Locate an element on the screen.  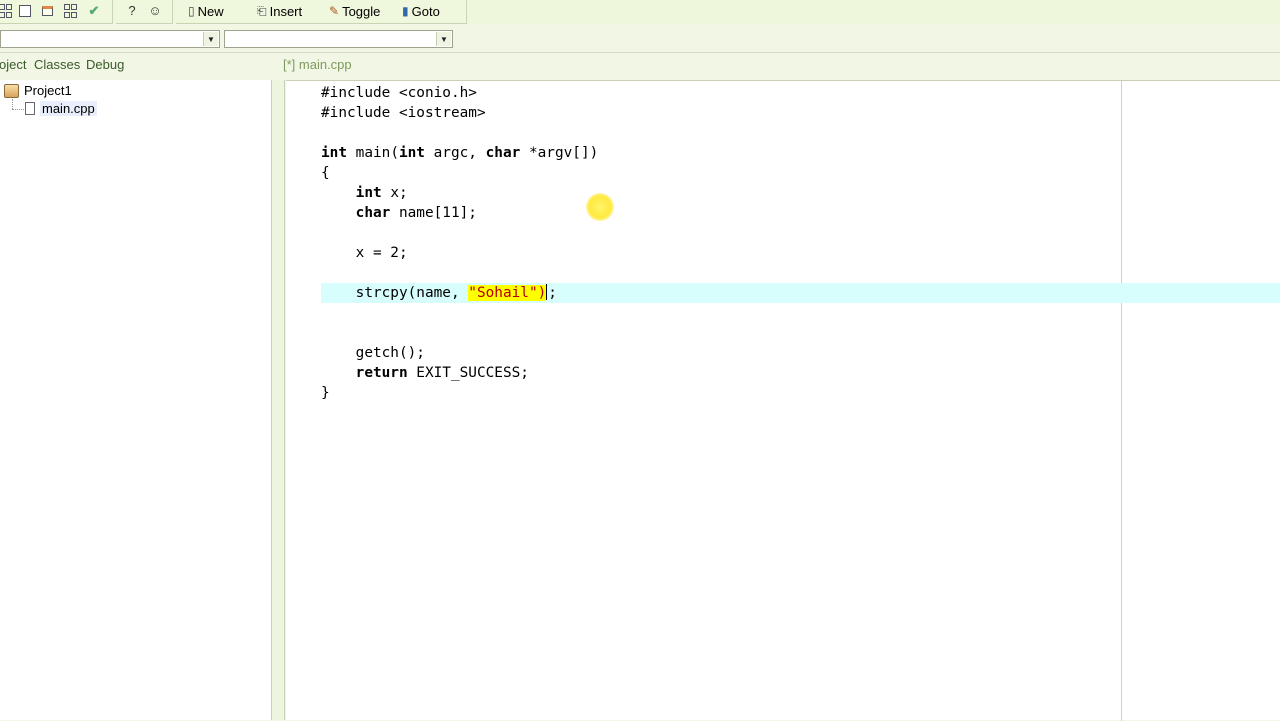
toggle-bookmark-icon: ✎ is located at coordinates (334, 11).